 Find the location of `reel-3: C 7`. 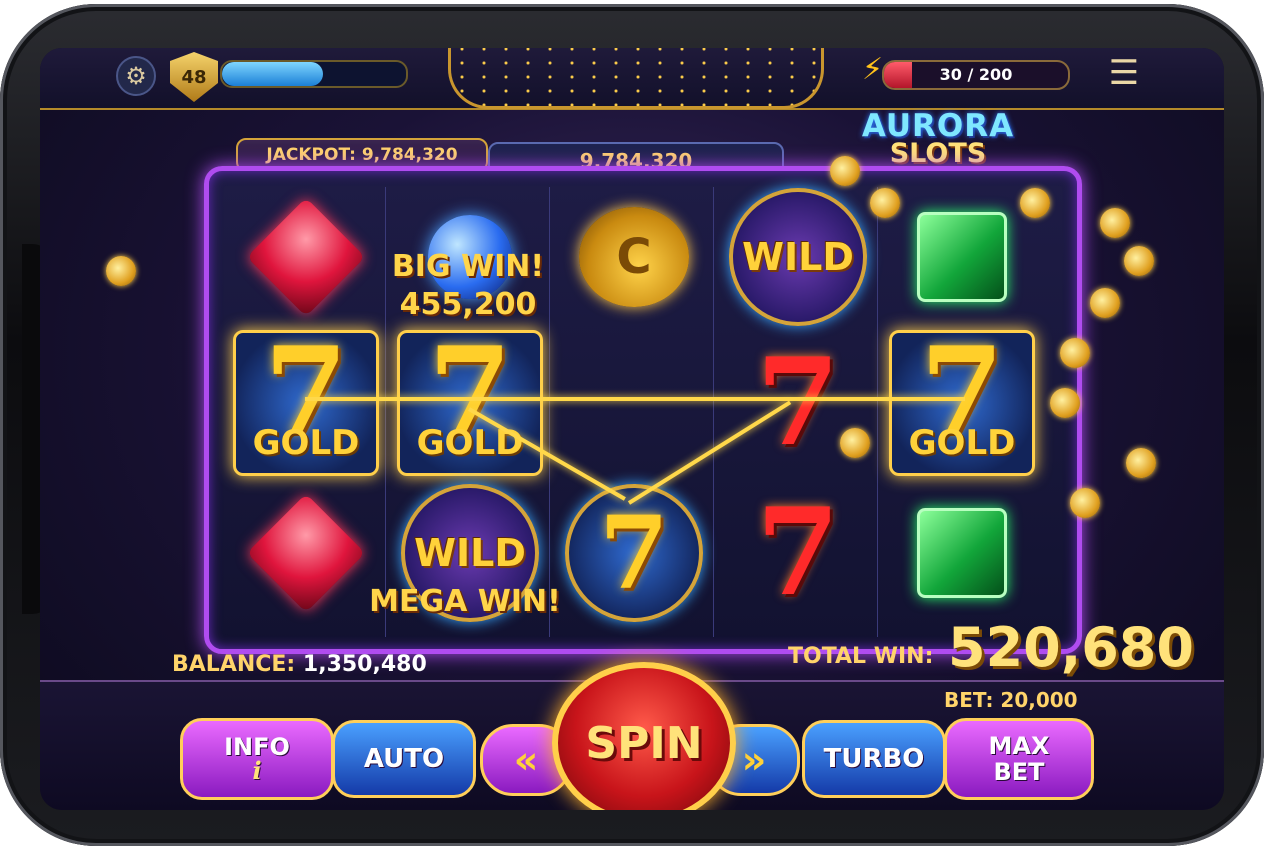

reel-3: C 7 is located at coordinates (633, 412).